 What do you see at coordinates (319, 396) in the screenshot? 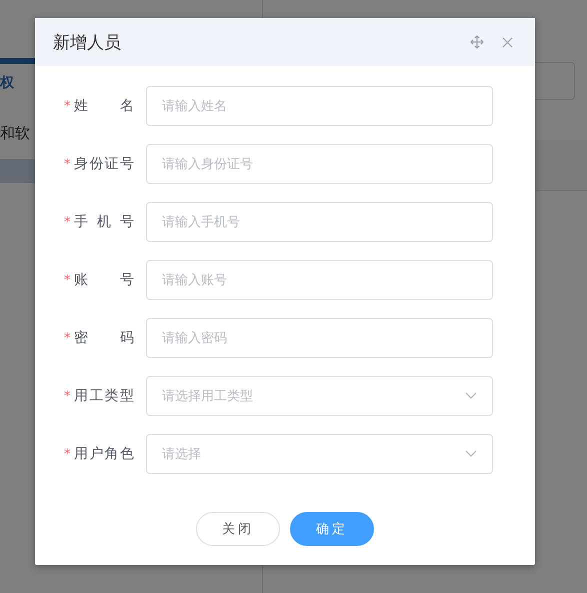
I see `select-field: 请选择用工类型` at bounding box center [319, 396].